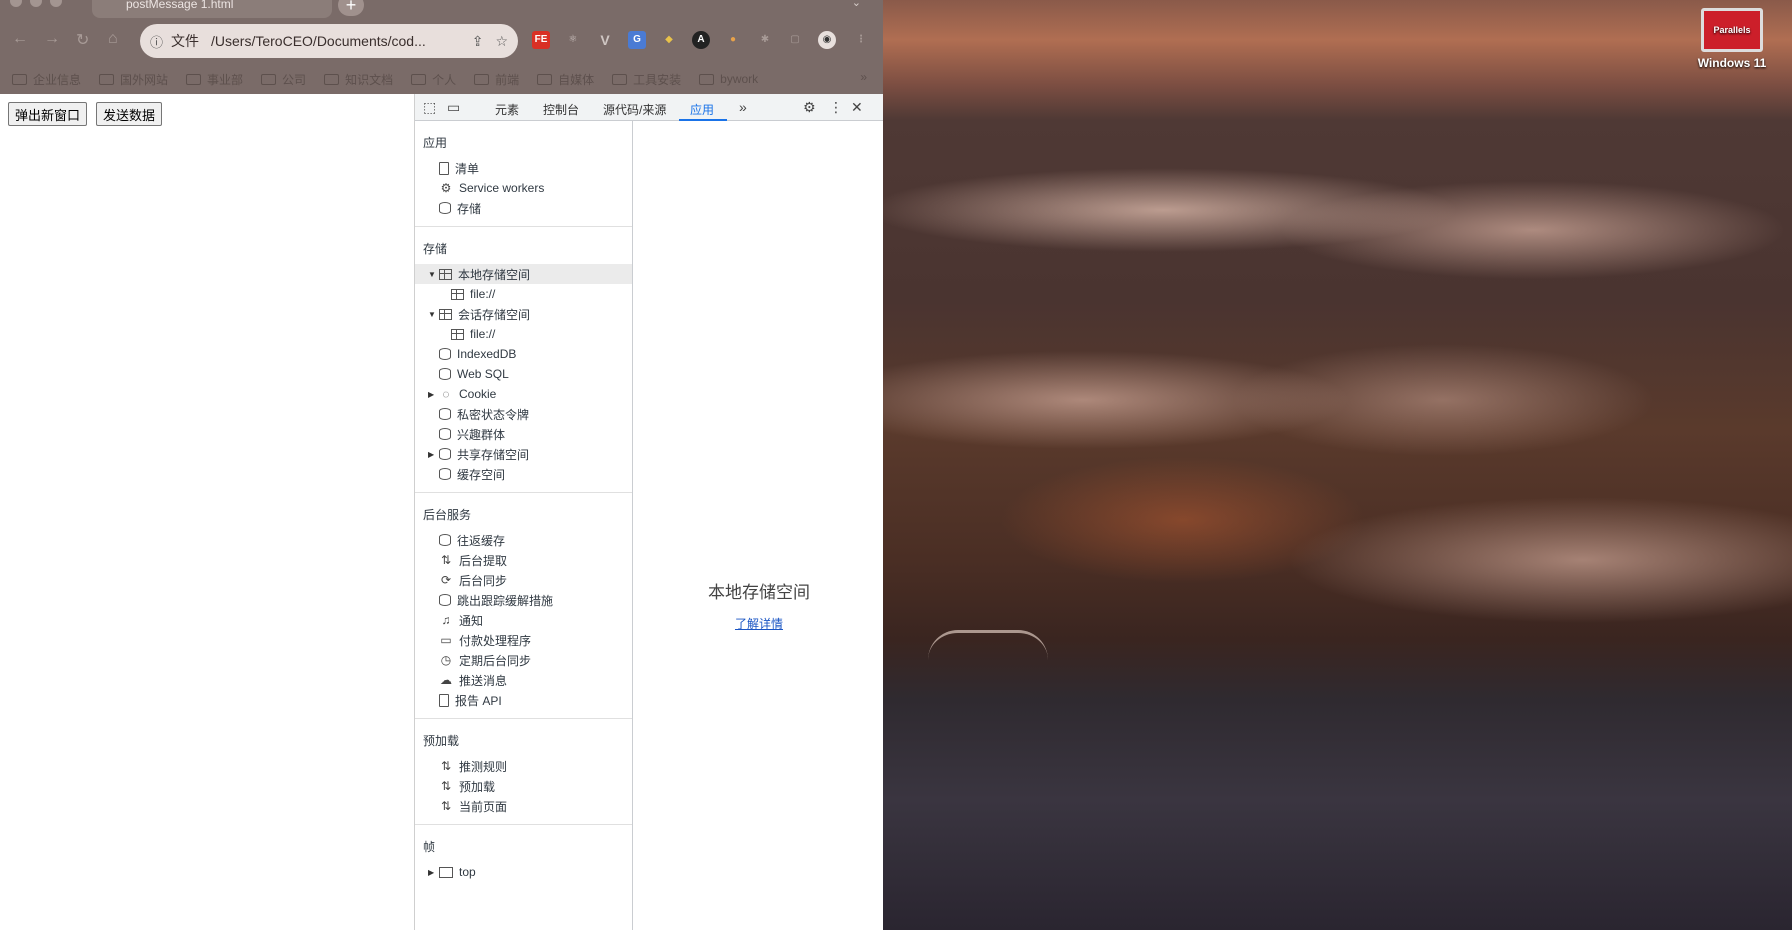 Image resolution: width=1792 pixels, height=930 pixels. I want to click on fe-extension-icon: FE, so click(541, 40).